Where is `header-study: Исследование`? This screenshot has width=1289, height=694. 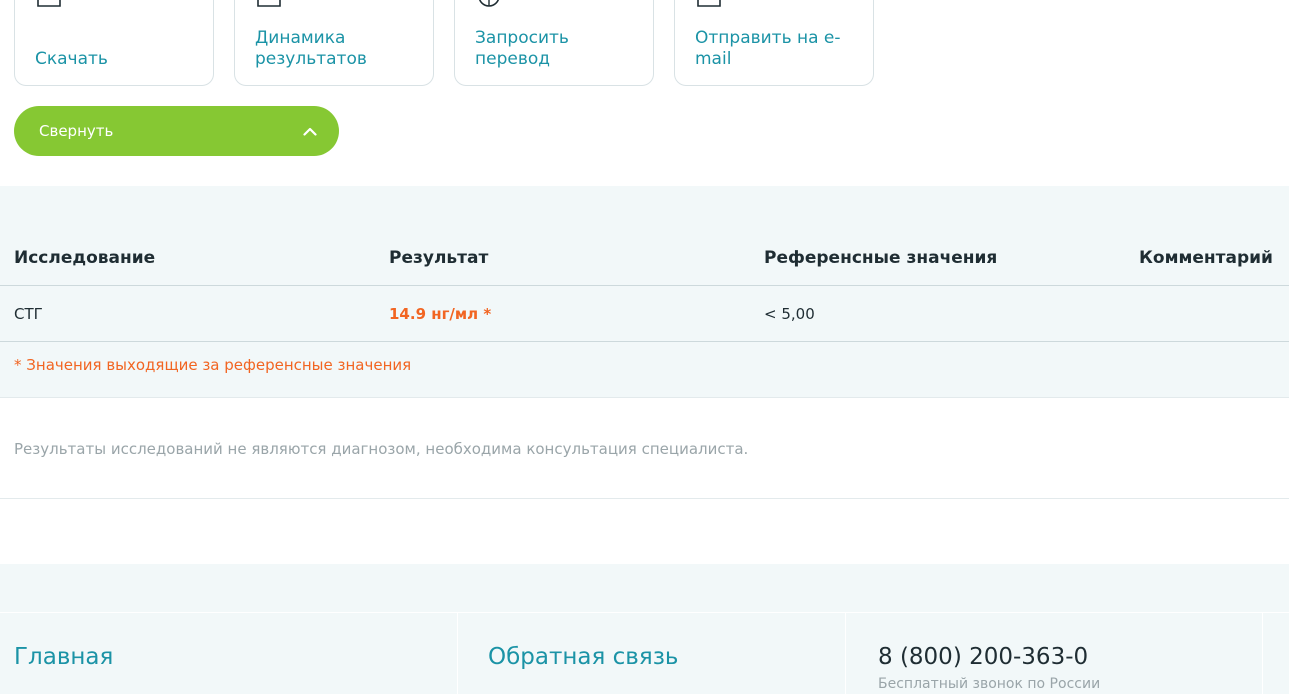
header-study: Исследование is located at coordinates (85, 258).